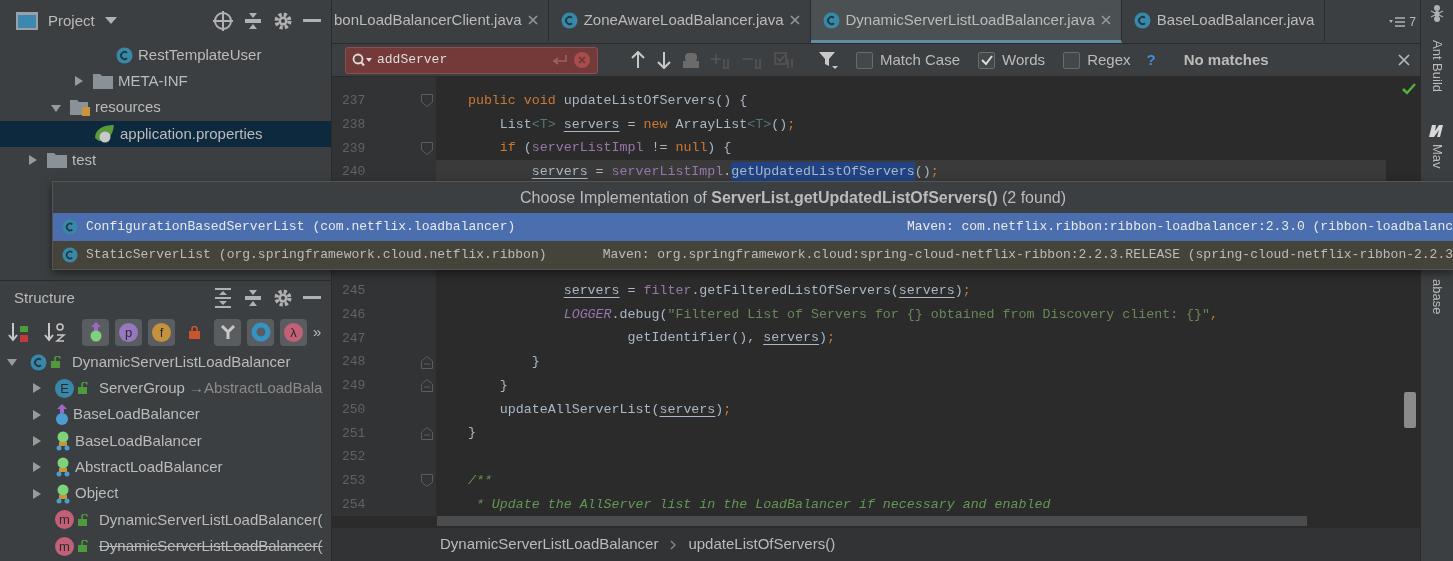  Describe the element at coordinates (223, 21) in the screenshot. I see `locate-icon` at that location.